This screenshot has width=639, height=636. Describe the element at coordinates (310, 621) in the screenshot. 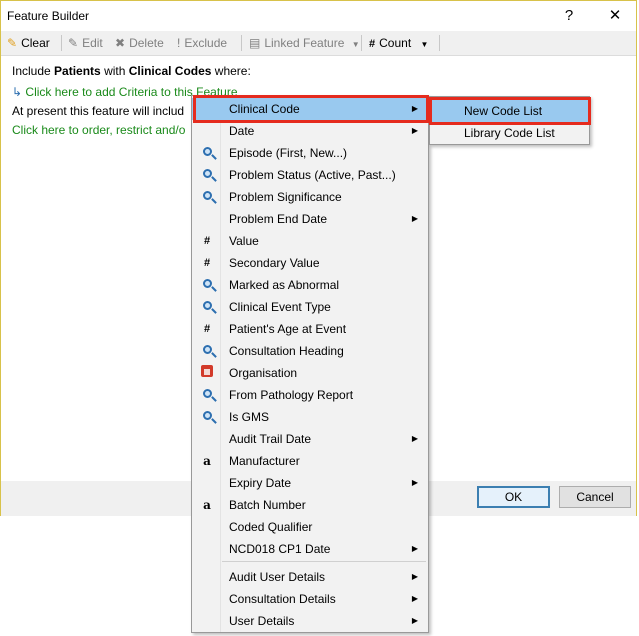

I see `menu-item-user-details: User Details ▶` at that location.